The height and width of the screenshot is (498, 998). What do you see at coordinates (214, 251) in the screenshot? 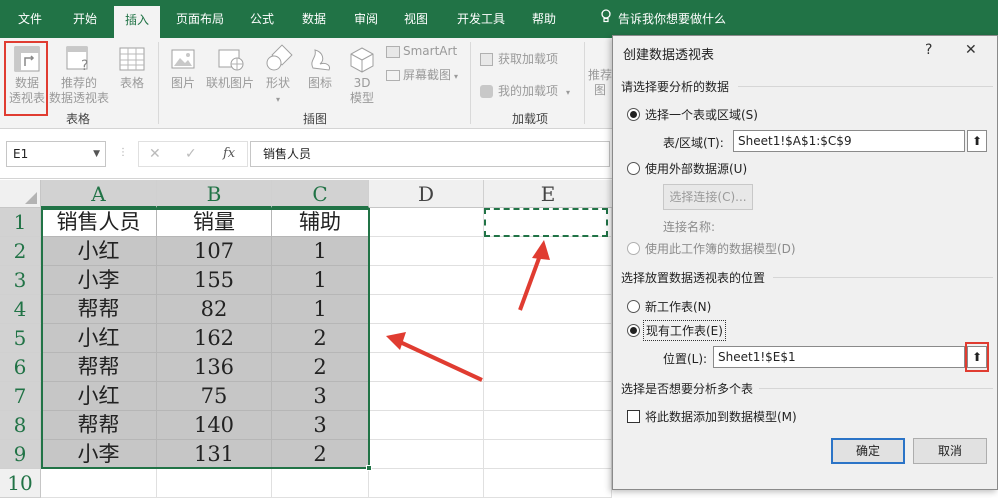
I see `cell-b2: 107` at bounding box center [214, 251].